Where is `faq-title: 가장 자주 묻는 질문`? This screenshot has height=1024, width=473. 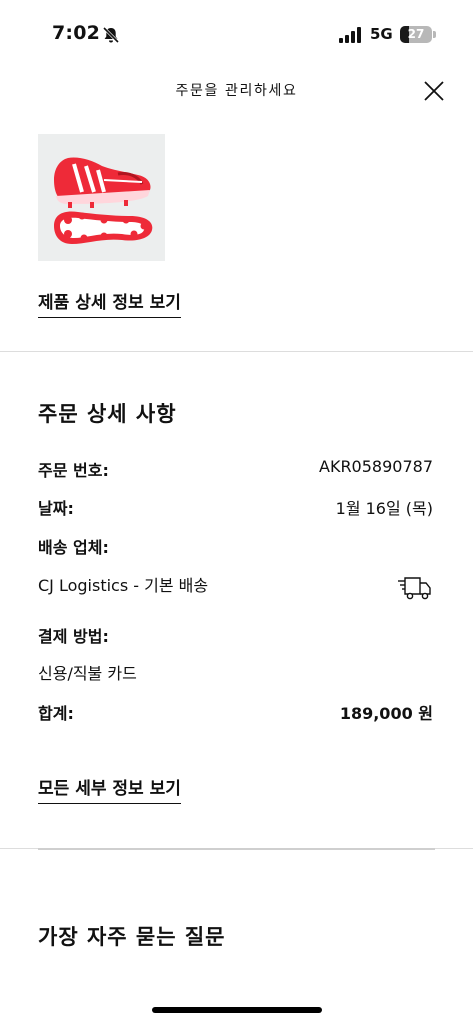 faq-title: 가장 자주 묻는 질문 is located at coordinates (132, 937).